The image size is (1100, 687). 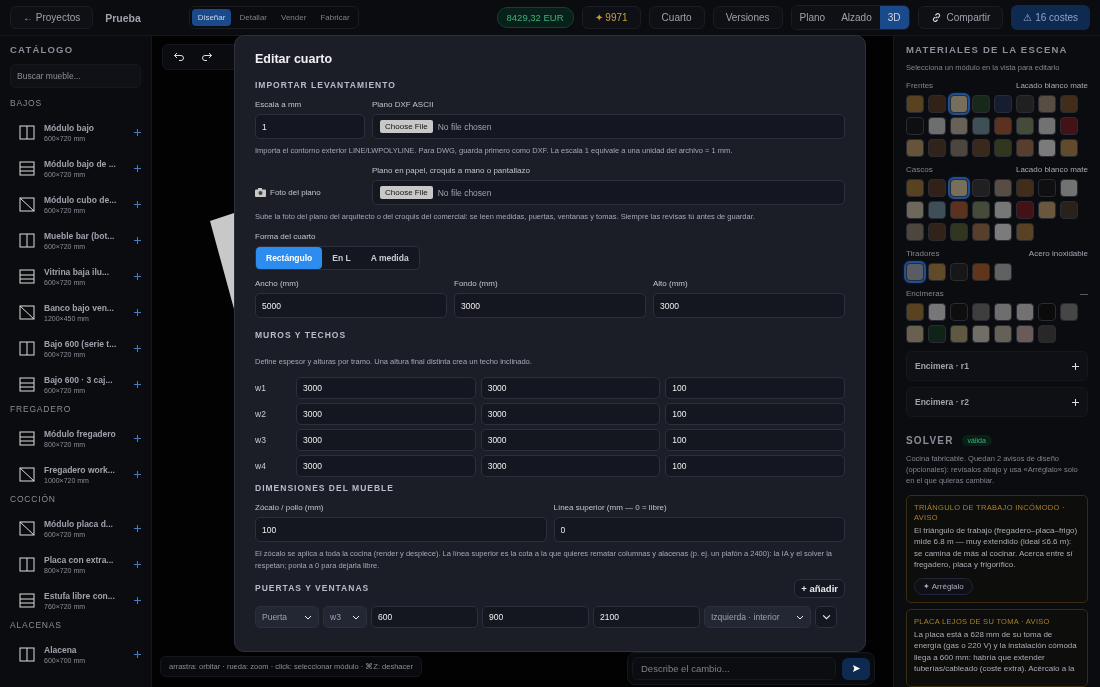 What do you see at coordinates (676, 17) in the screenshot?
I see `toolbar-button: Cuarto` at bounding box center [676, 17].